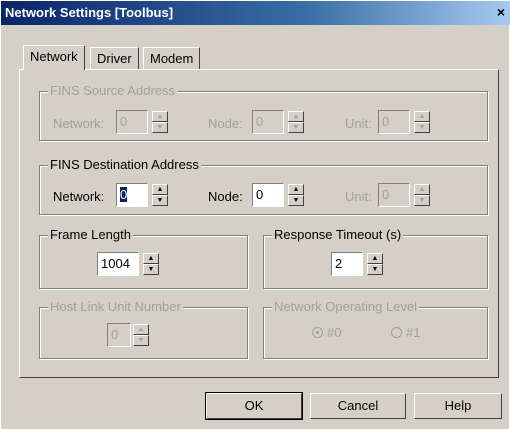 The image size is (510, 429). I want to click on level-0-label: #0, so click(334, 332).